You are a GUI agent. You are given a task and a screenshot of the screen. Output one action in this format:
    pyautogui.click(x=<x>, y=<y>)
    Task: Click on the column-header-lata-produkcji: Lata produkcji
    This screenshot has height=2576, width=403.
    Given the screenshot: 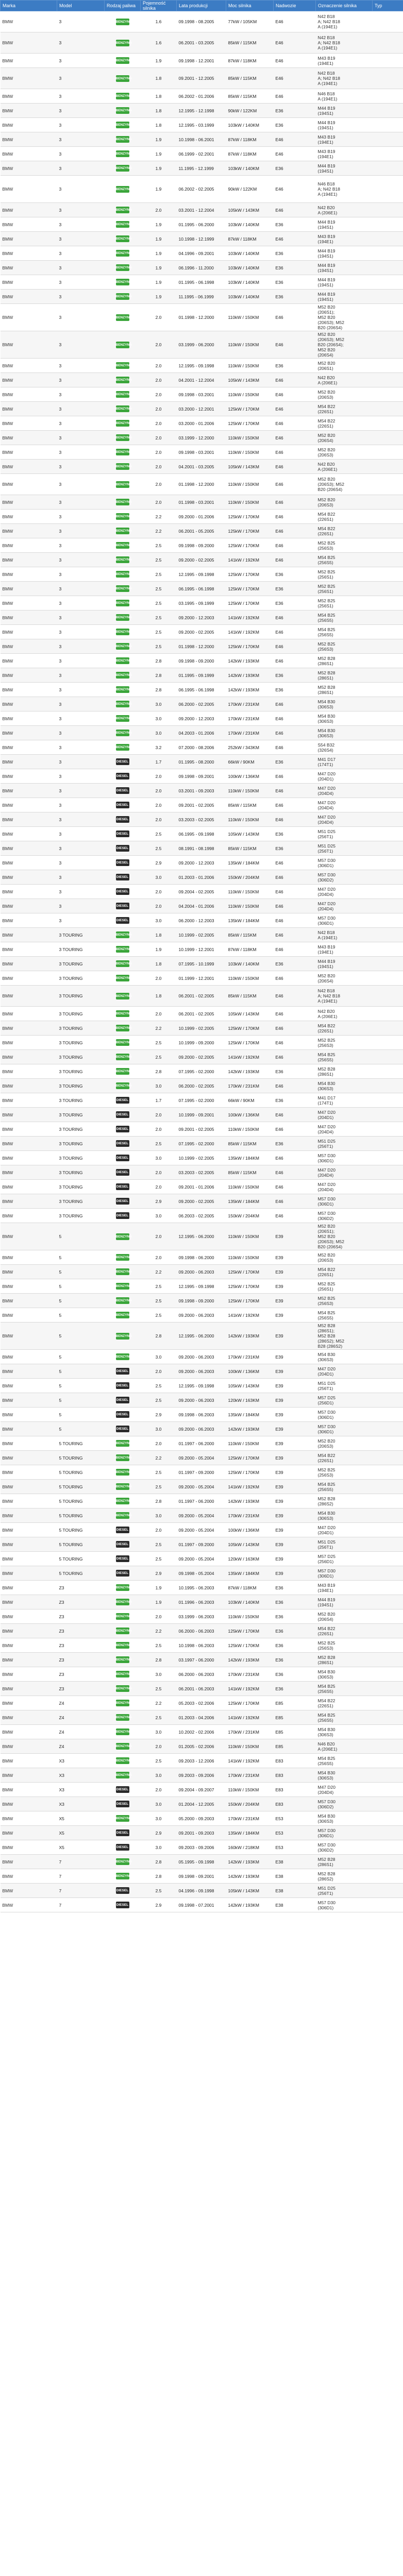 What is the action you would take?
    pyautogui.click(x=201, y=6)
    